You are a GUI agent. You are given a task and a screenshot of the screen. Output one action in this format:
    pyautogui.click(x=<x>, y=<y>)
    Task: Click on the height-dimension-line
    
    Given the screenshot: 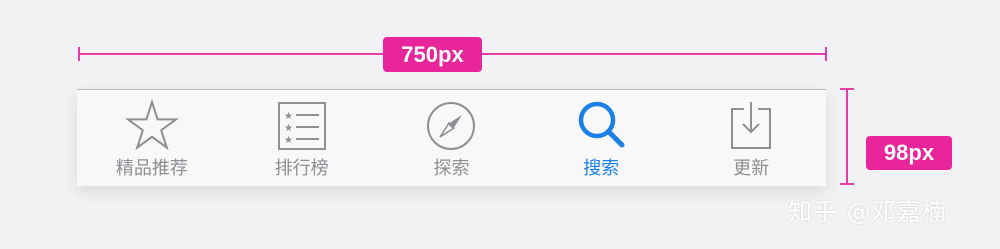 What is the action you would take?
    pyautogui.click(x=847, y=136)
    